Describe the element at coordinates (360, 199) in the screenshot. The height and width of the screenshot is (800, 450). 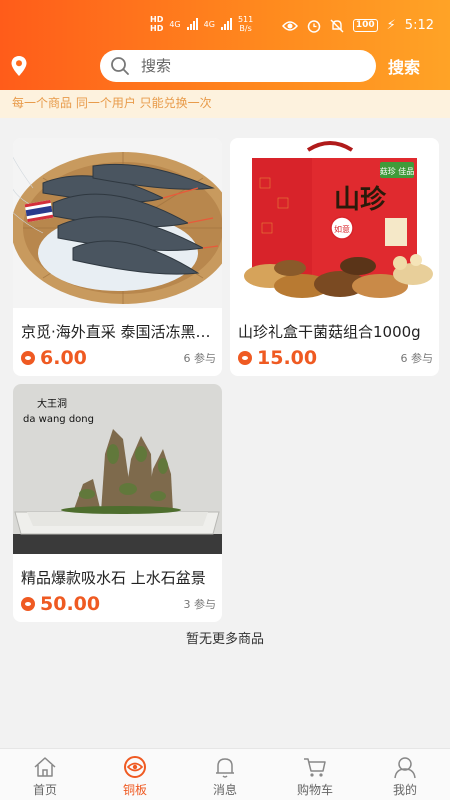
I see `gift-box-label: 山珍` at that location.